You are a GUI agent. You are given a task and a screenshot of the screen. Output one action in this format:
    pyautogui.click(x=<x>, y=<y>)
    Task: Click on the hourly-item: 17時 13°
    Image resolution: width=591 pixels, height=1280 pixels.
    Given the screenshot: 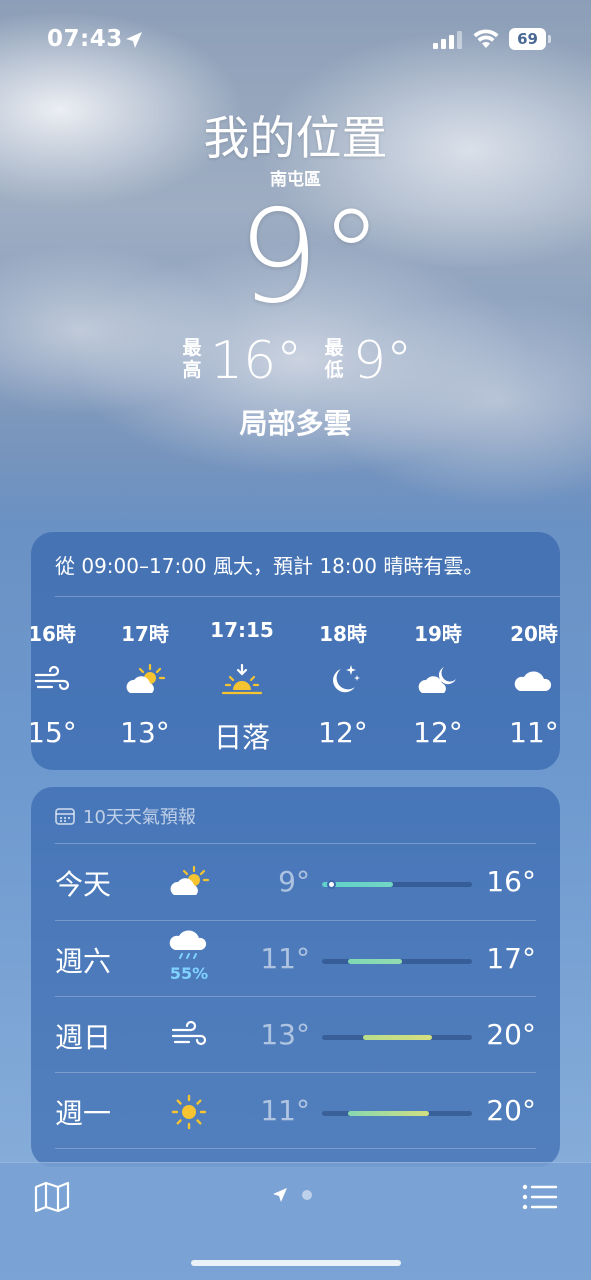 What is the action you would take?
    pyautogui.click(x=145, y=683)
    